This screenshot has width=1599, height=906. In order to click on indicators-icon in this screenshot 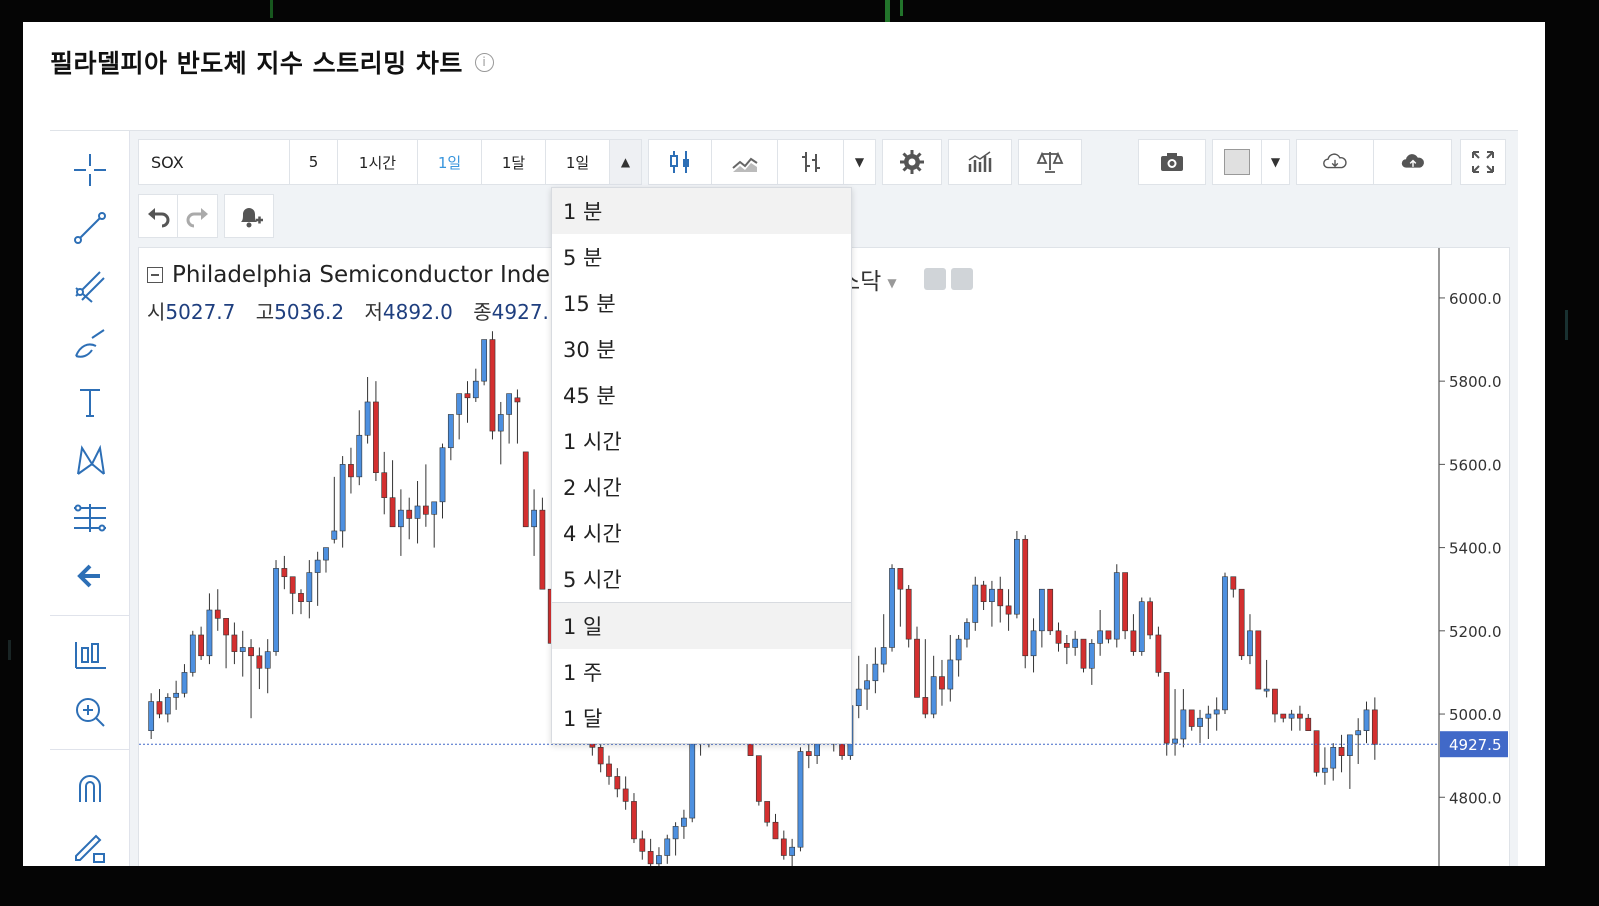, I will do `click(980, 162)`.